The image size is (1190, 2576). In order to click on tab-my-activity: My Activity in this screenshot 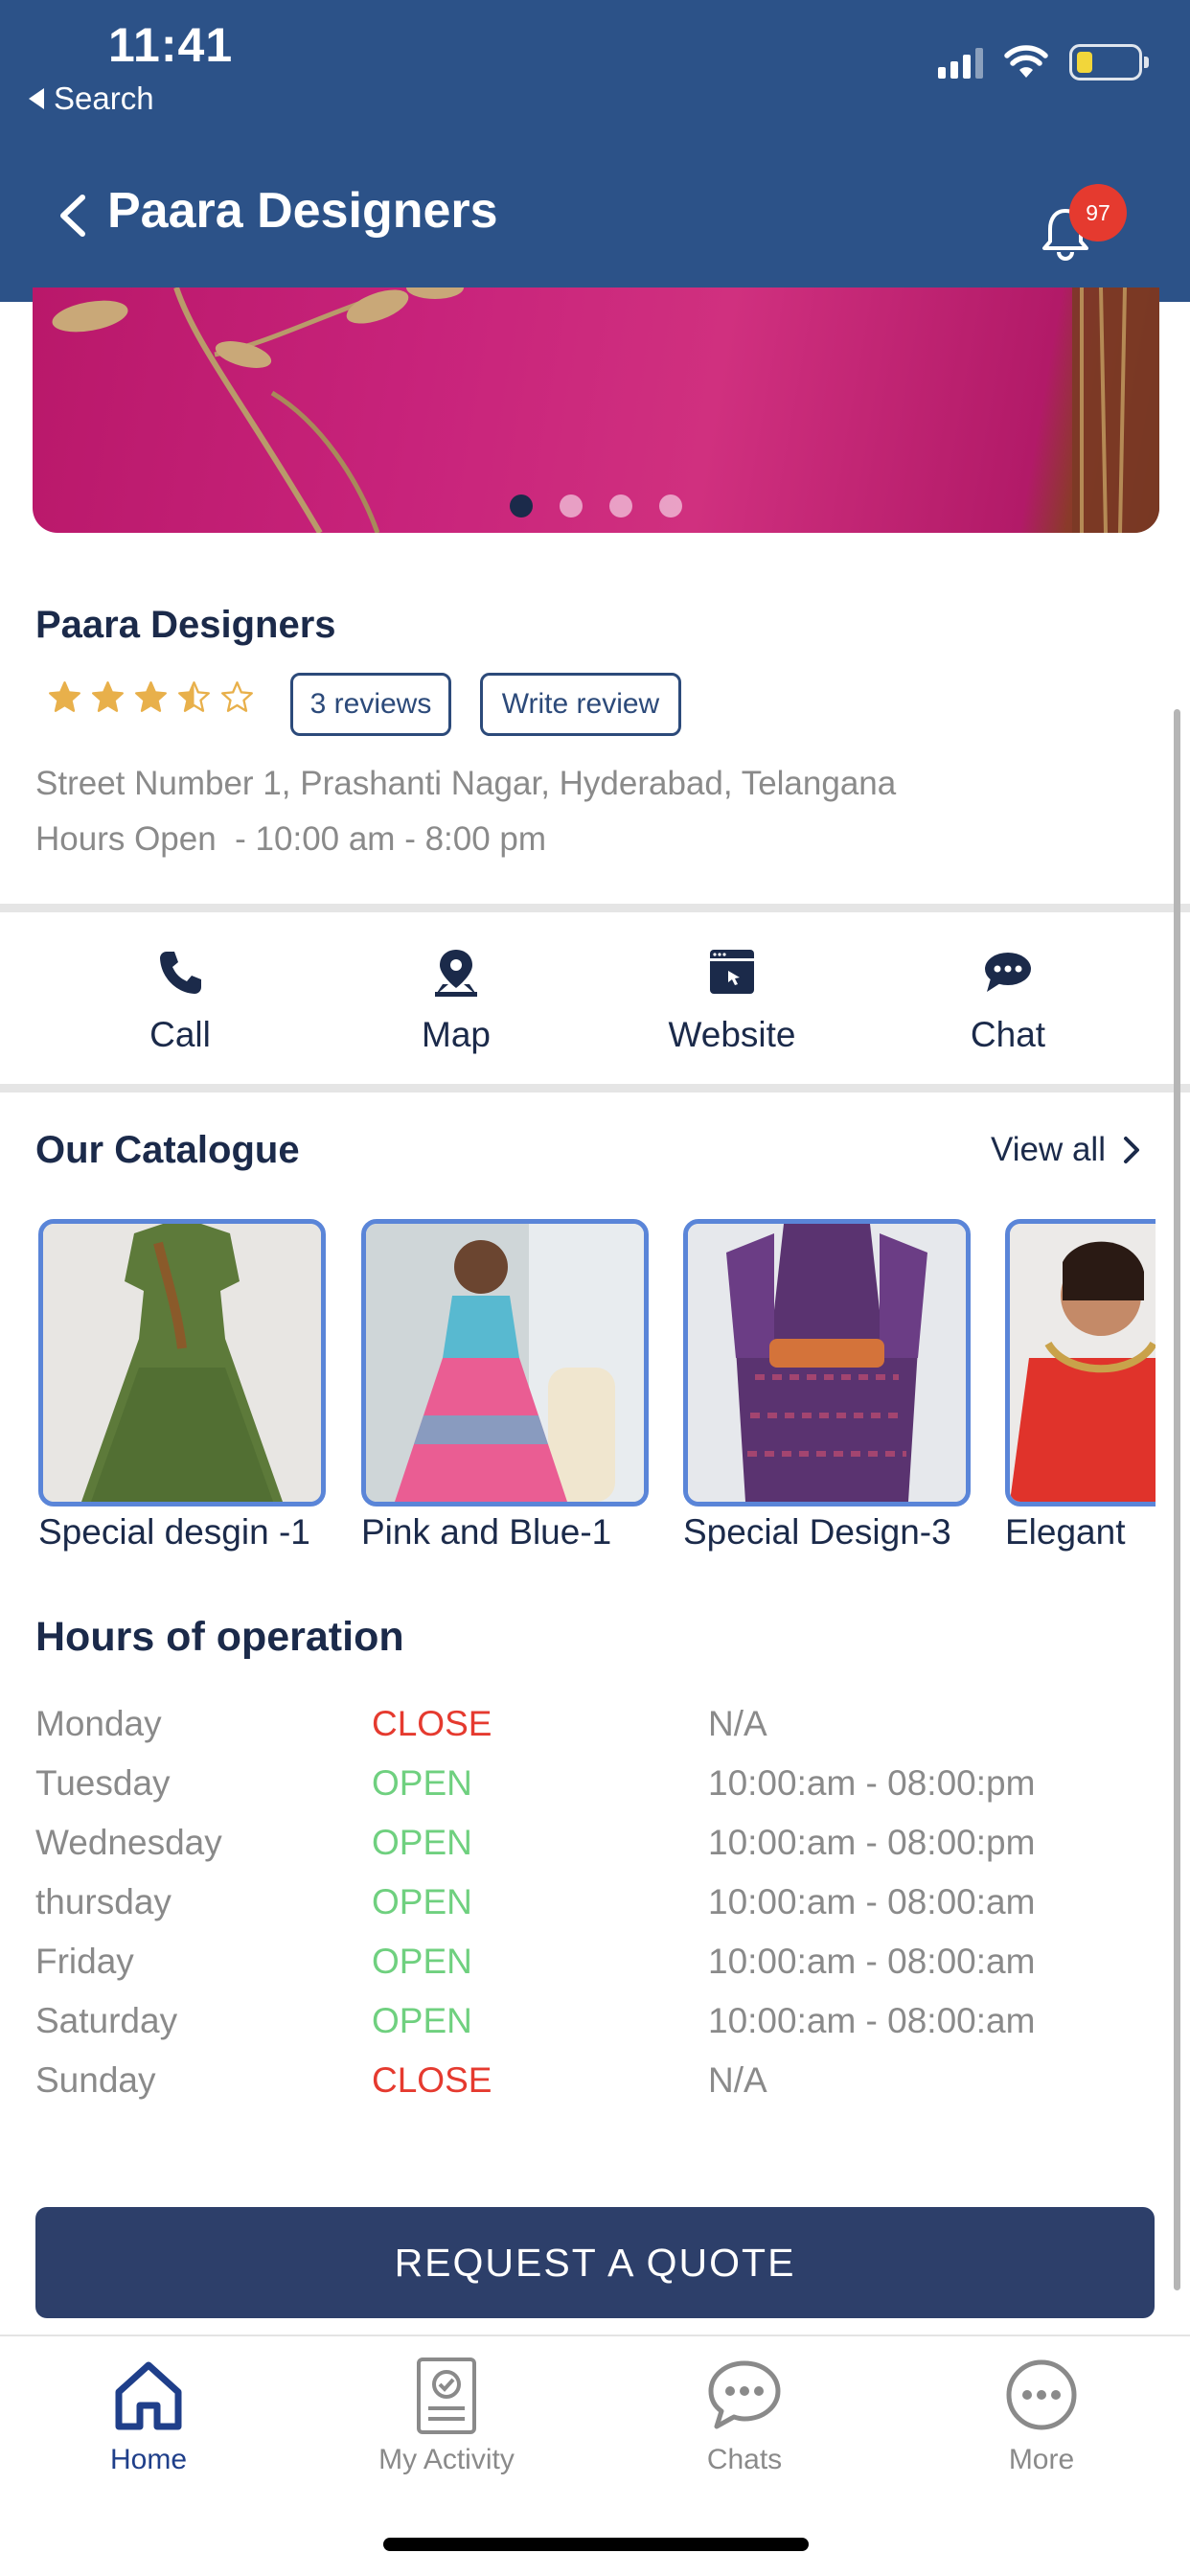, I will do `click(447, 2416)`.